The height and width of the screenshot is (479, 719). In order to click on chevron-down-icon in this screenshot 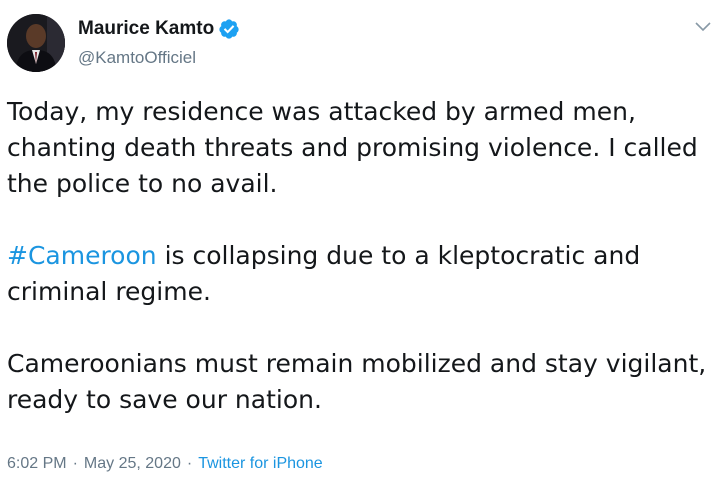, I will do `click(703, 27)`.